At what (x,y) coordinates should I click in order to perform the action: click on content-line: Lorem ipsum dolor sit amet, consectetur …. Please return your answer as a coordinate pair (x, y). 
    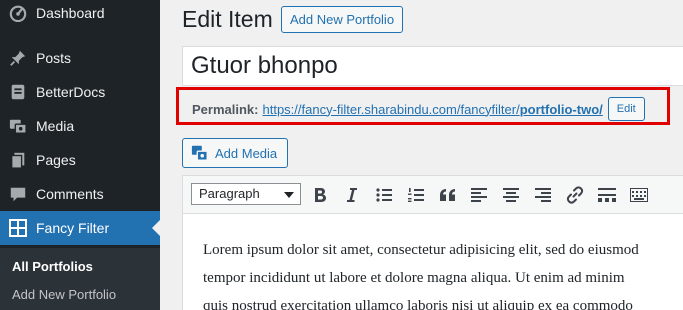
    Looking at the image, I should click on (421, 250).